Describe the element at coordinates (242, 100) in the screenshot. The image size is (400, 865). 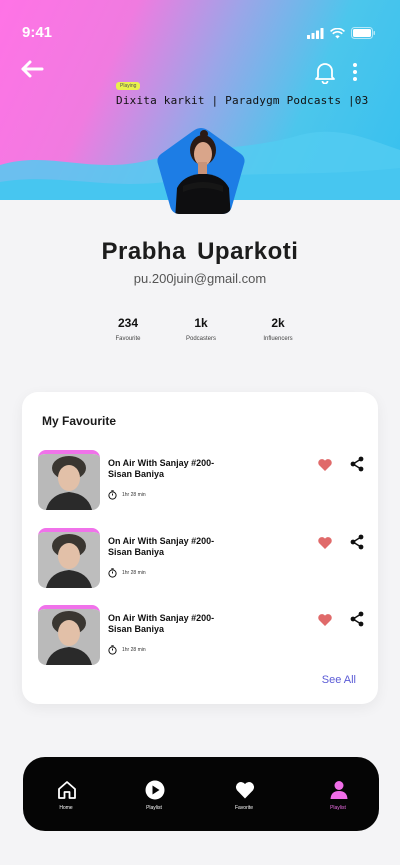
I see `now-playing-text: Dixita karkit | Paradygm Podcasts |03` at that location.